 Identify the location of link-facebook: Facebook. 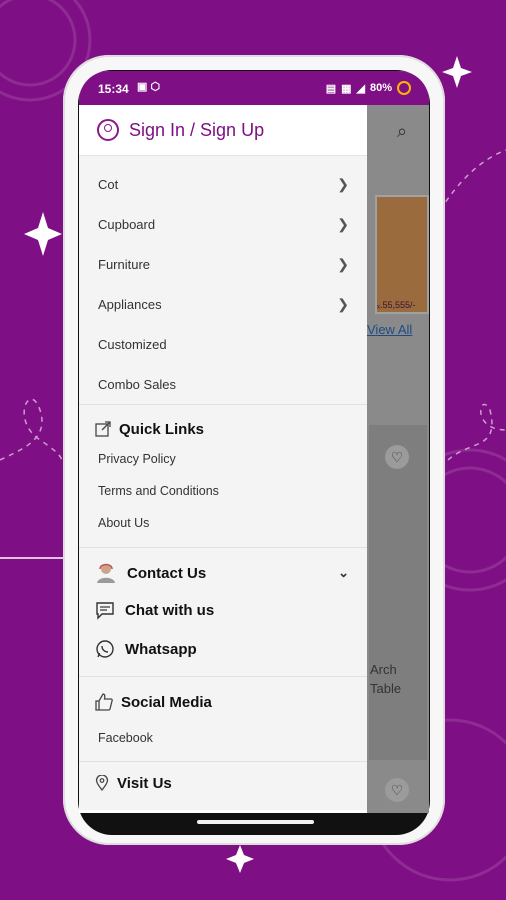
(223, 738).